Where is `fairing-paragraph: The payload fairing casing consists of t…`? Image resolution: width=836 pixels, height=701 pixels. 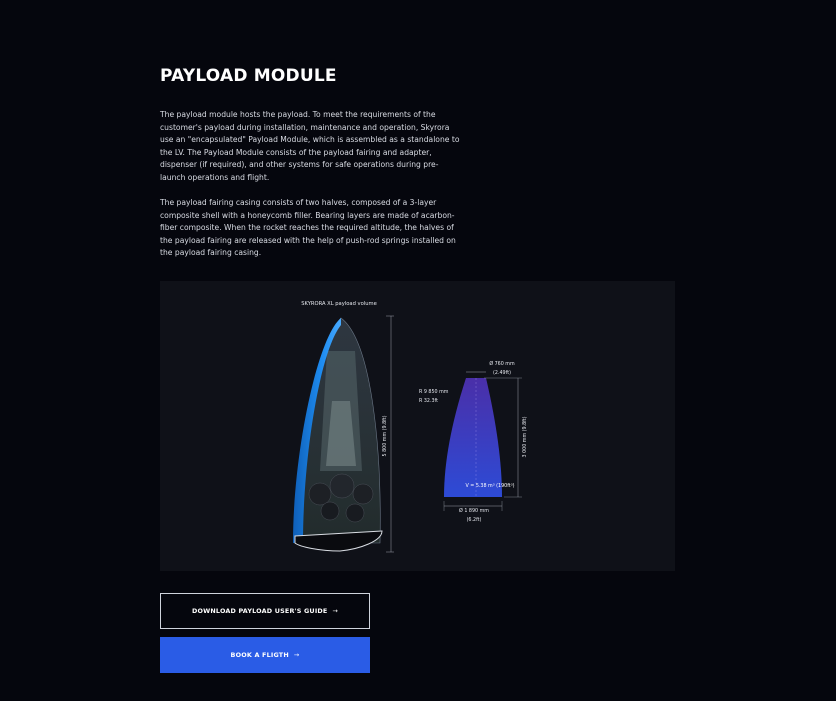 fairing-paragraph: The payload fairing casing consists of t… is located at coordinates (308, 228).